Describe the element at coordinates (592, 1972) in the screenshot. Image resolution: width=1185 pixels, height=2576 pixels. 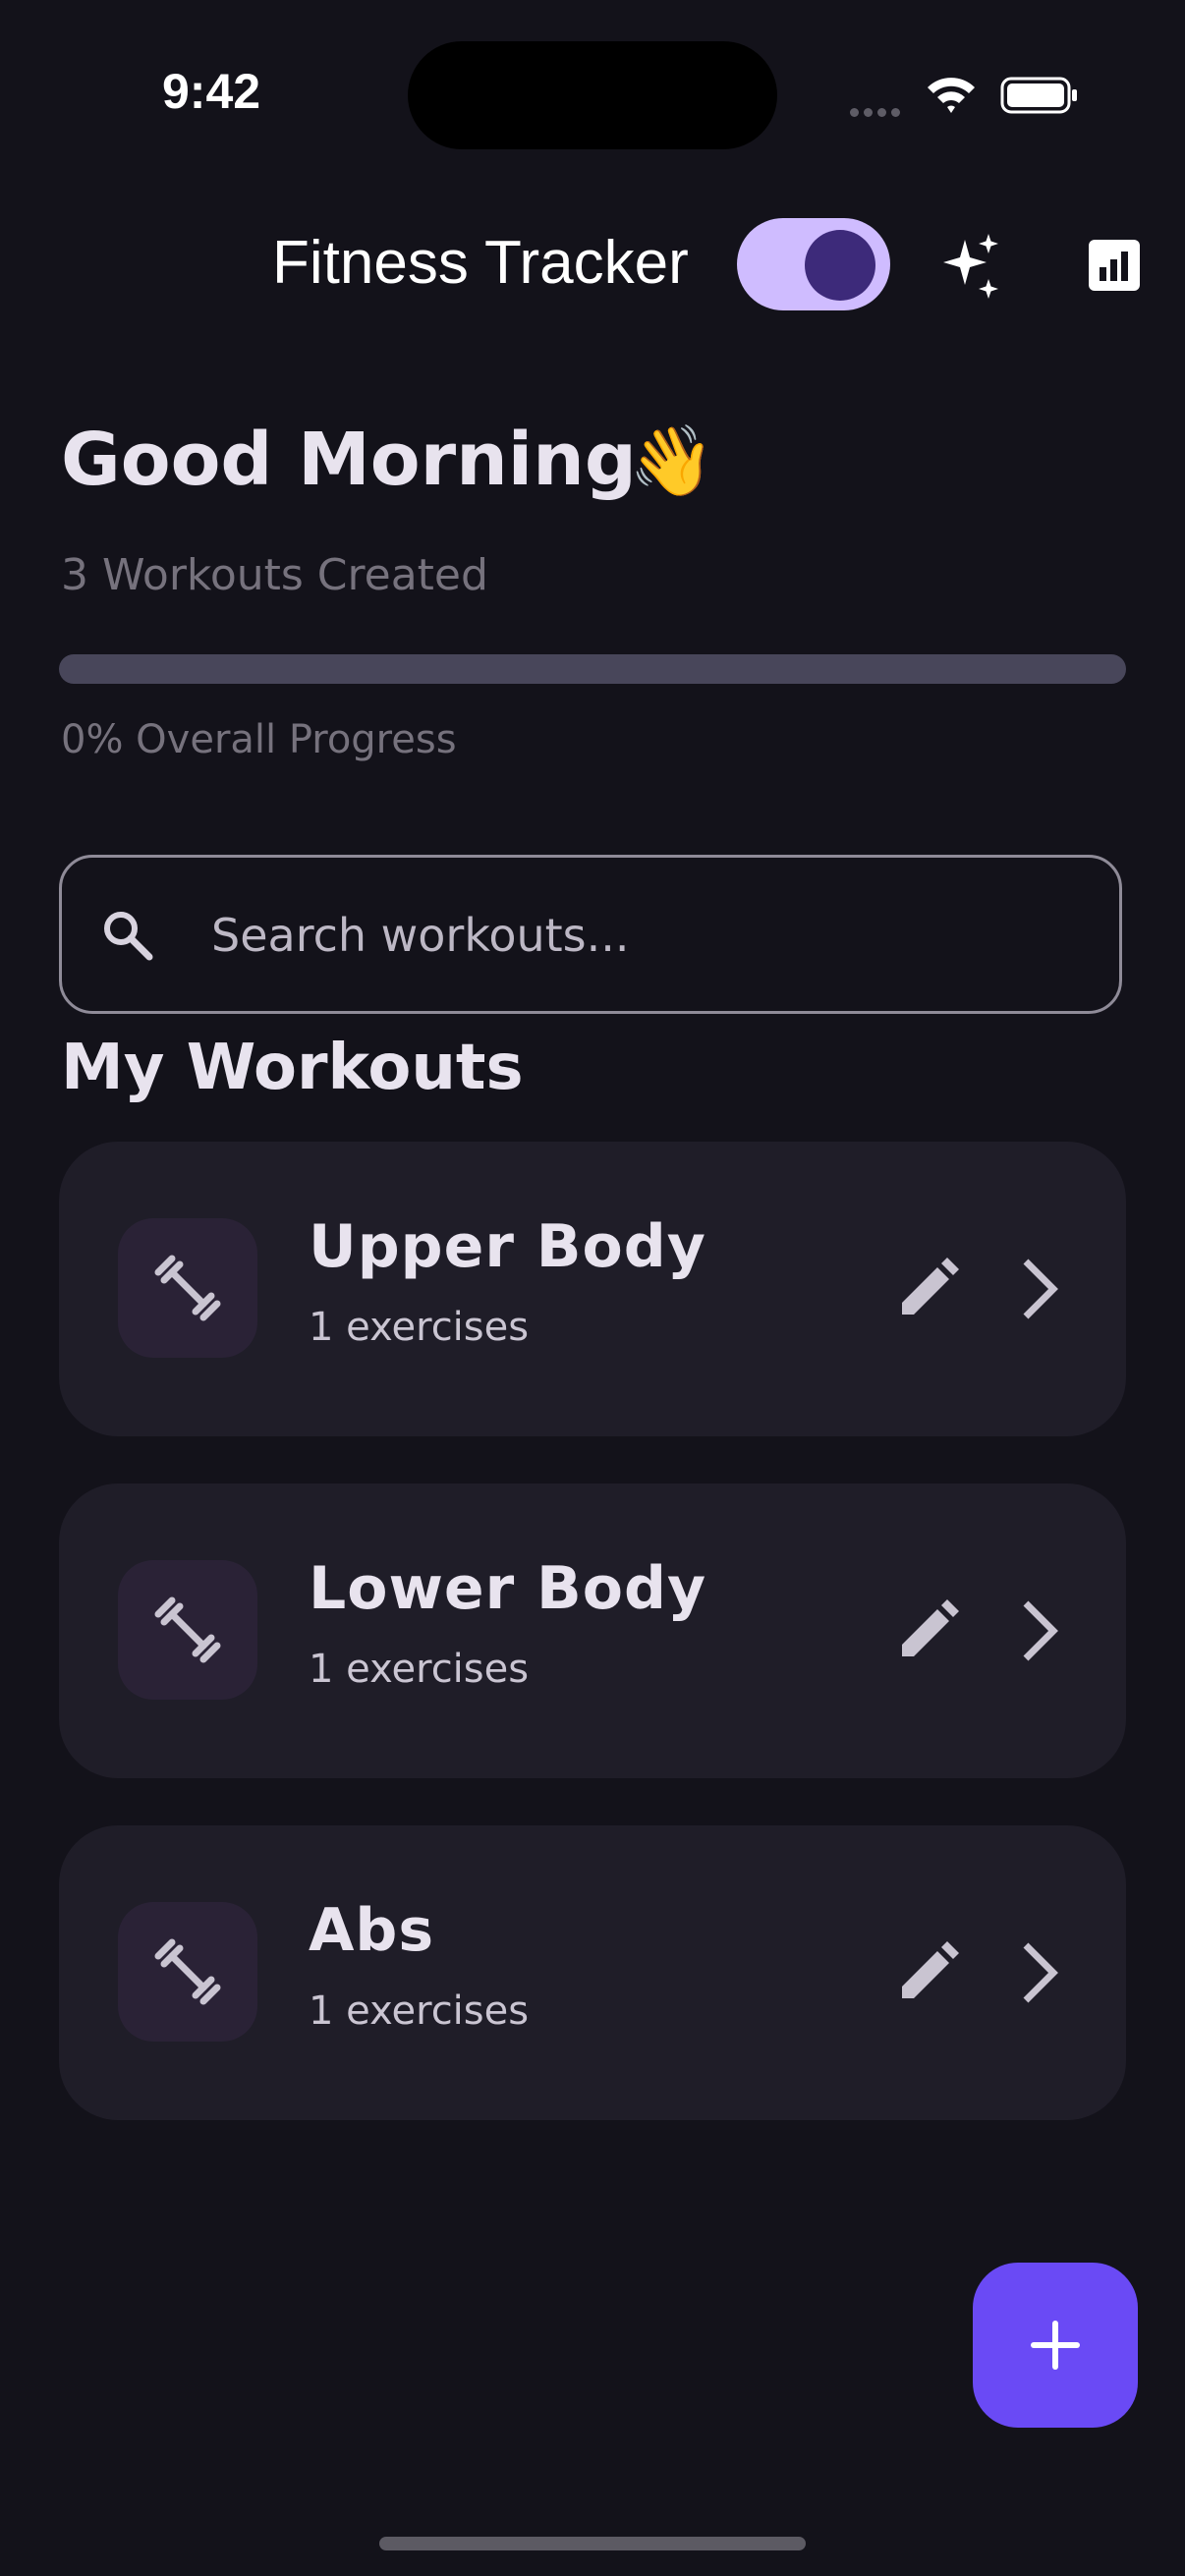
I see `workout-card: Abs 1 exercises` at that location.